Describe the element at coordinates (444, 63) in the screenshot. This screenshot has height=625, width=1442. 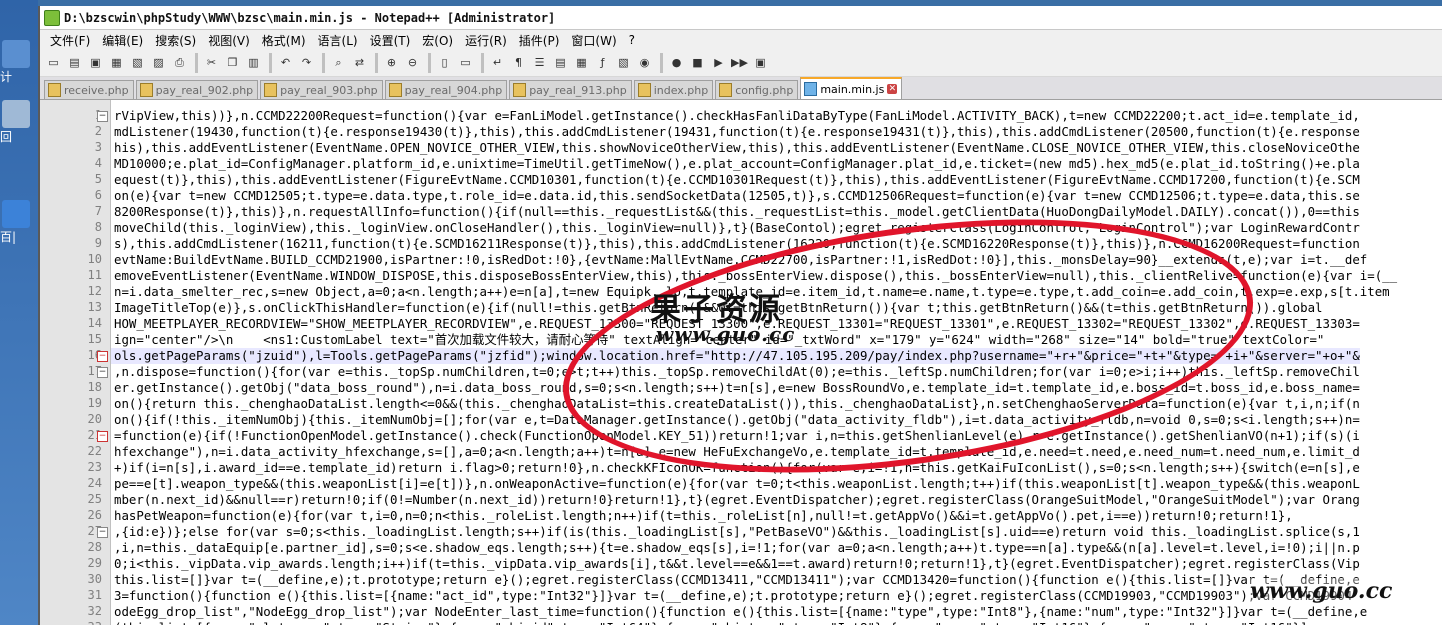
I see `sync-v-icon: ▯` at that location.